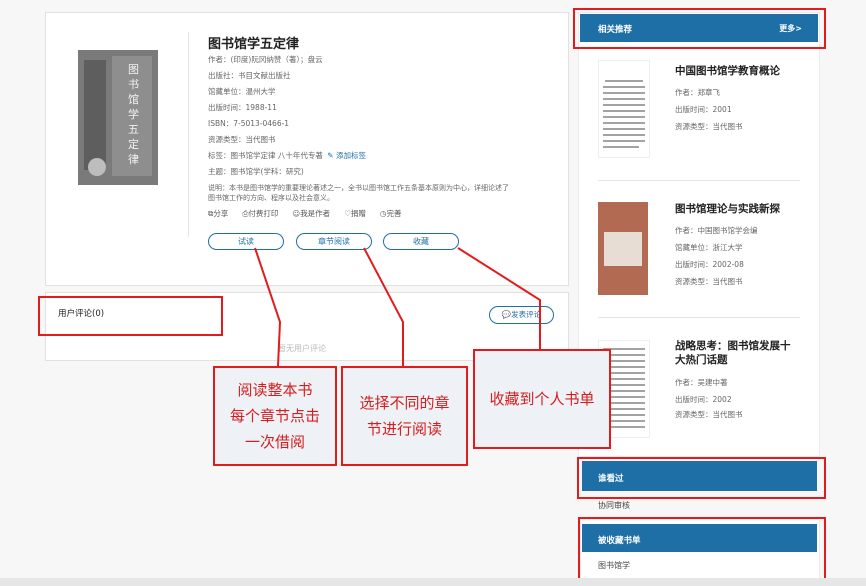 This screenshot has width=866, height=586. What do you see at coordinates (263, 213) in the screenshot?
I see `print-label: 付费打印` at bounding box center [263, 213].